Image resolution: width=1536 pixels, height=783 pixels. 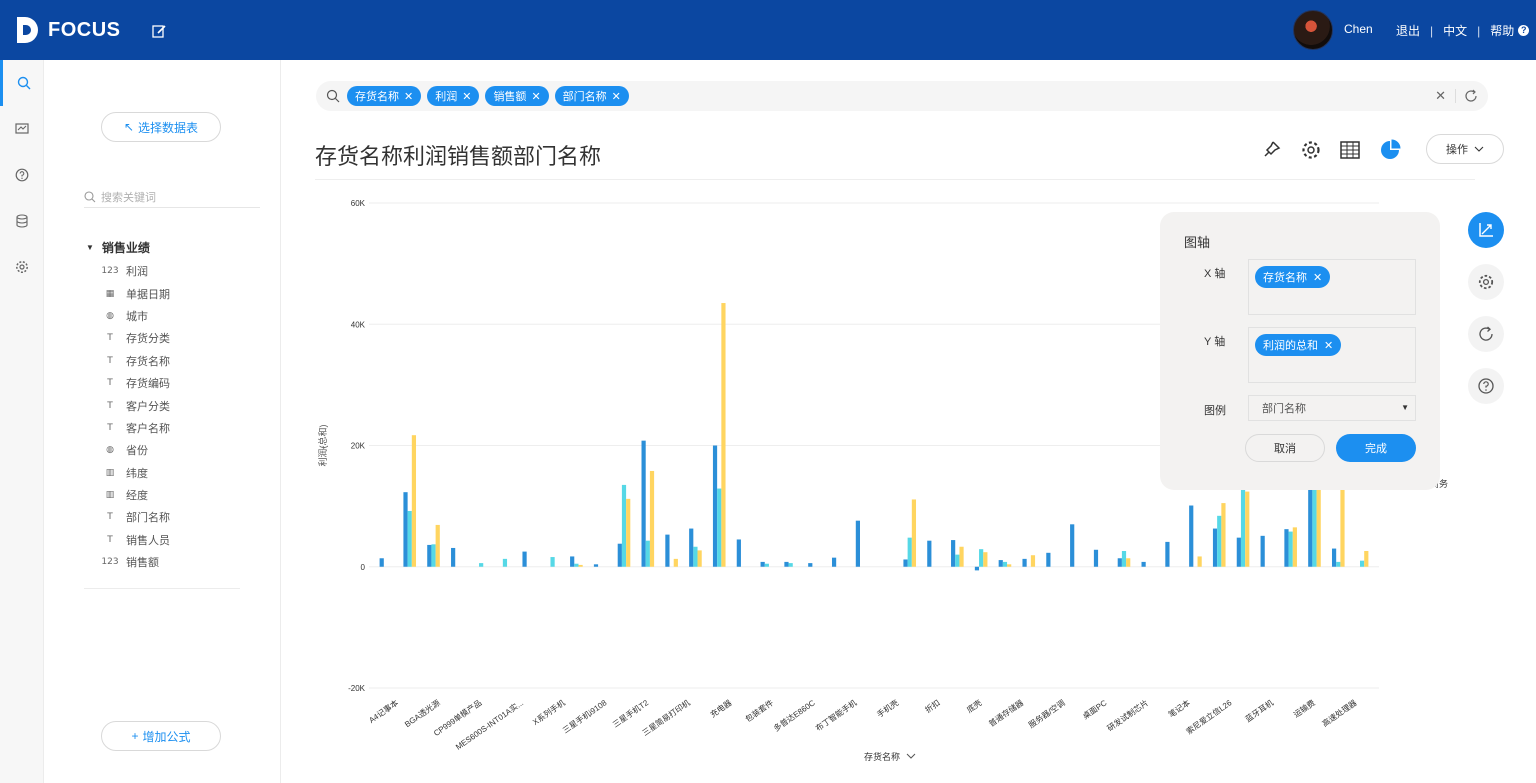 What do you see at coordinates (1350, 150) in the screenshot?
I see `table-icon` at bounding box center [1350, 150].